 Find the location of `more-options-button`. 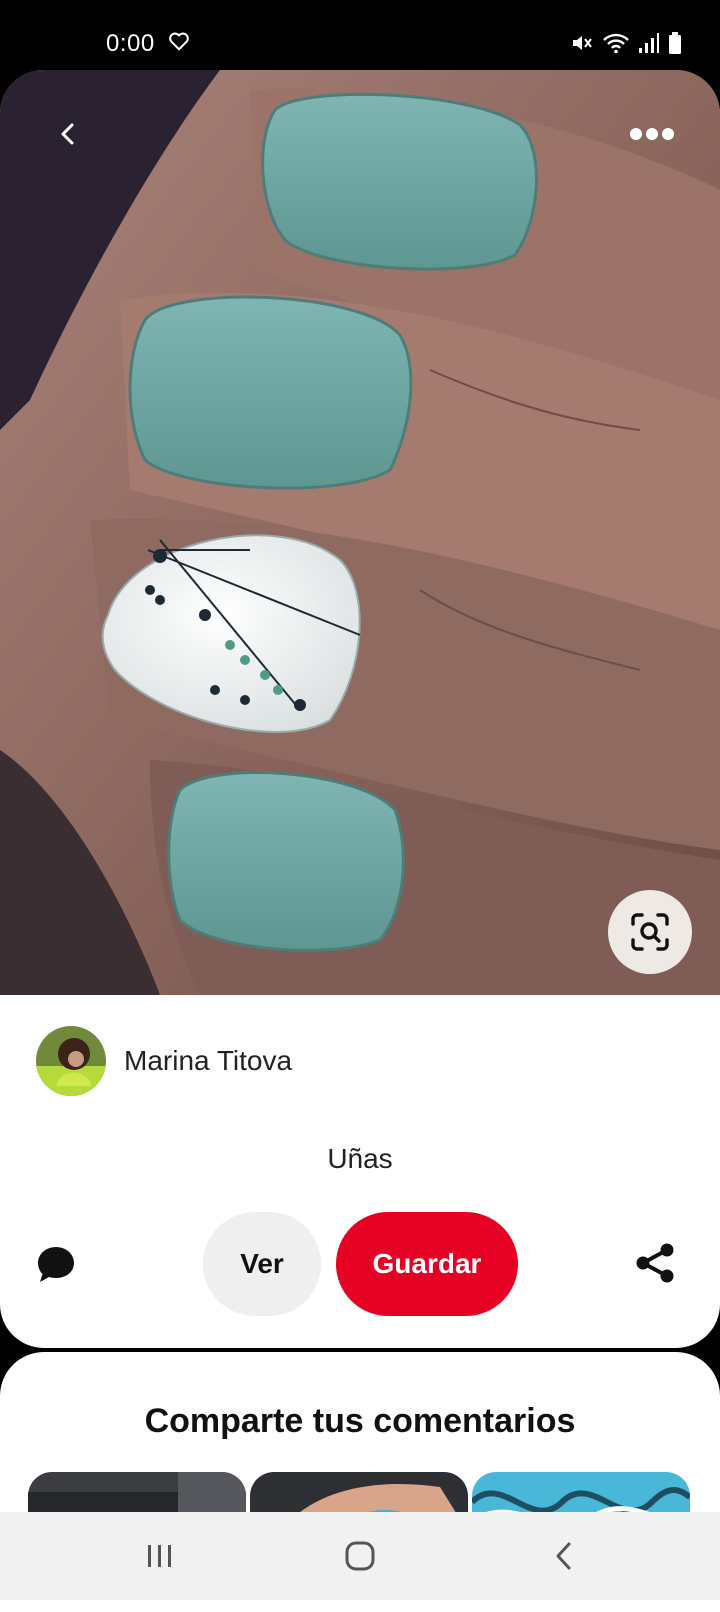

more-options-button is located at coordinates (652, 134).